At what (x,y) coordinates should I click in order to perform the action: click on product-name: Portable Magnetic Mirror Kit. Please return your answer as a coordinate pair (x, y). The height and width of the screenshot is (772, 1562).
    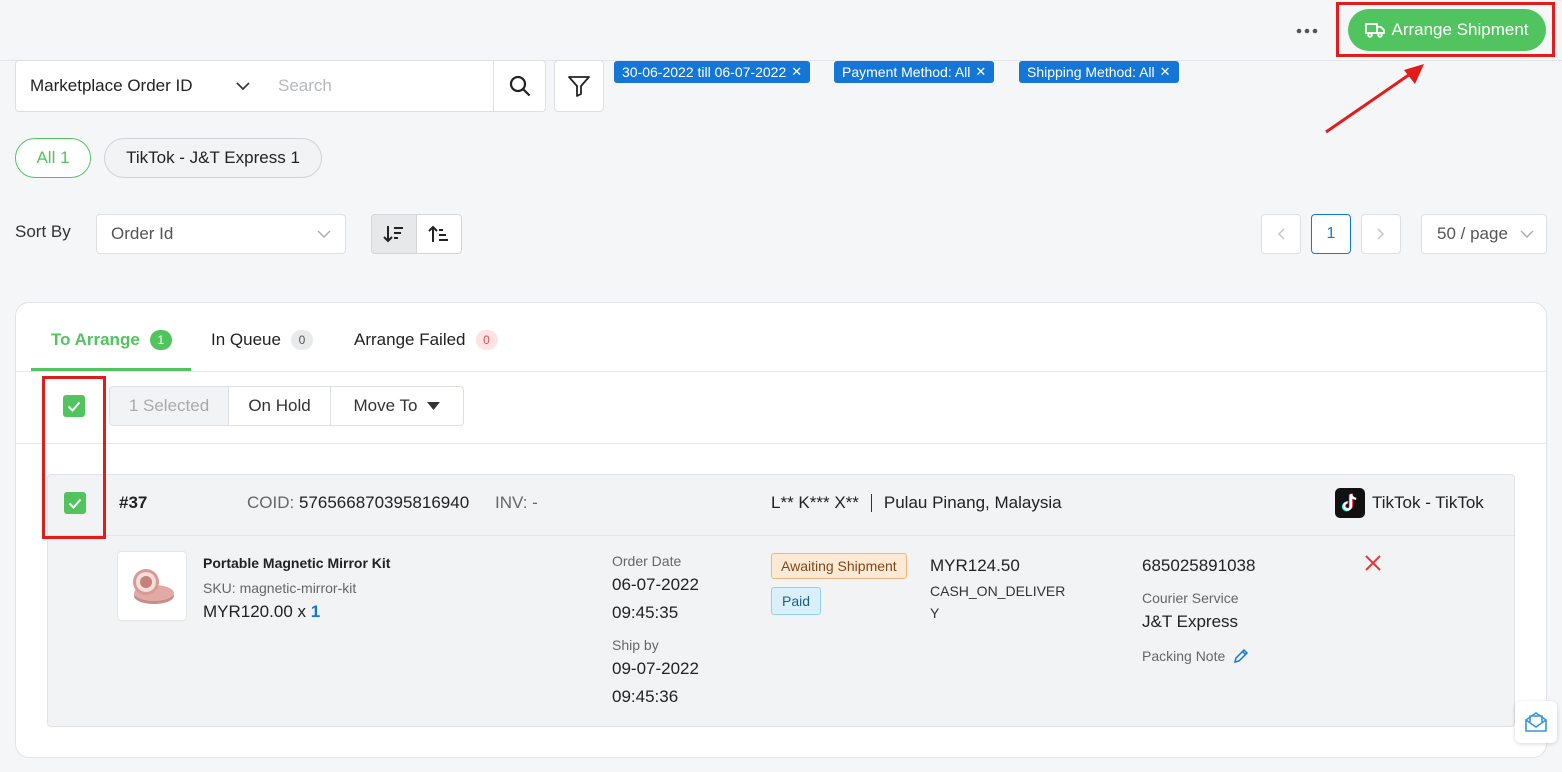
    Looking at the image, I should click on (297, 563).